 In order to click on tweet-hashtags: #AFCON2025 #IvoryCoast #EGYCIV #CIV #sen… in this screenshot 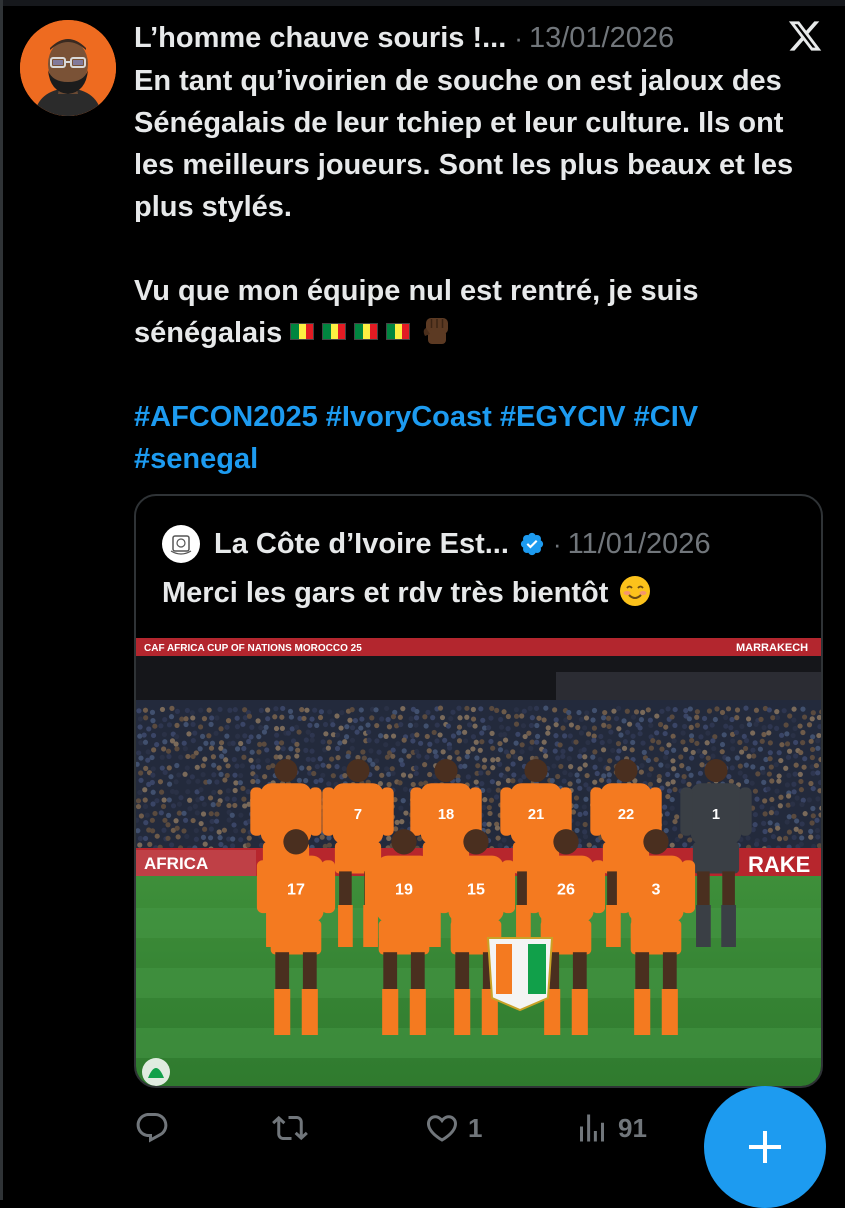, I will do `click(479, 438)`.